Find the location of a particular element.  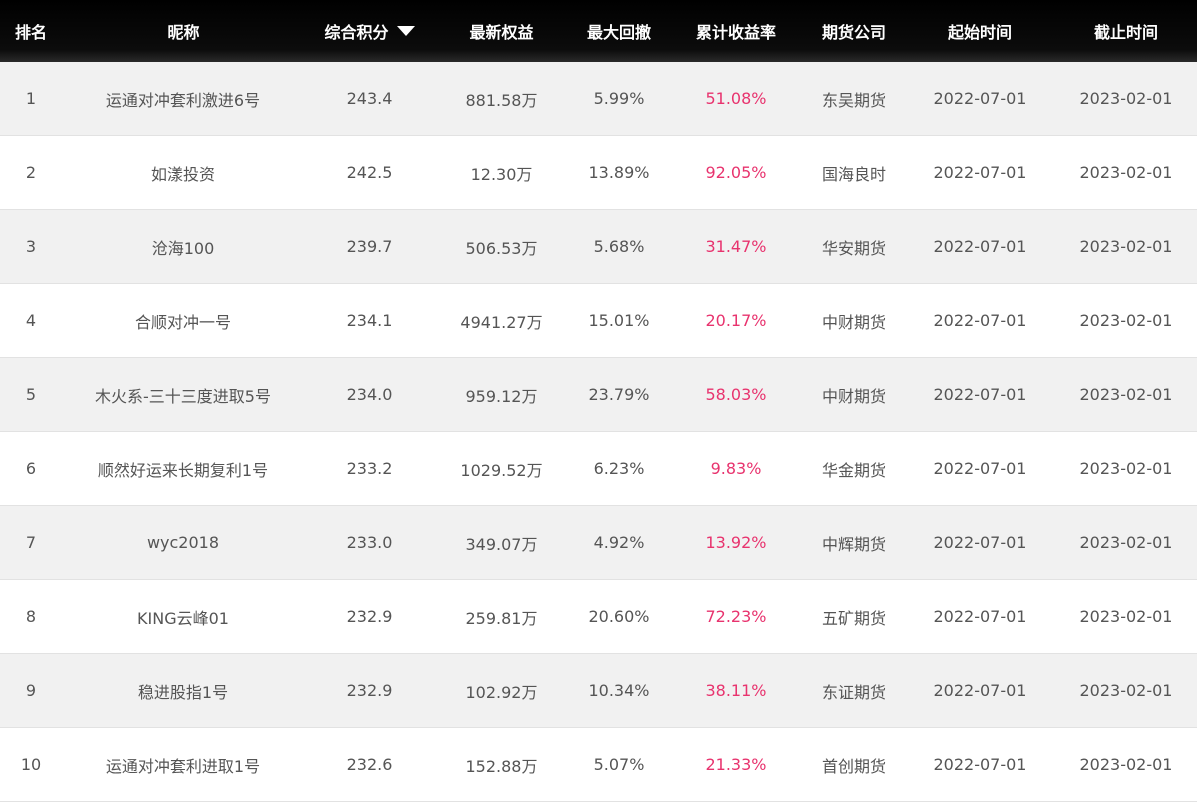

nickname-link: 顺然好运来长期复利1号 is located at coordinates (183, 469).